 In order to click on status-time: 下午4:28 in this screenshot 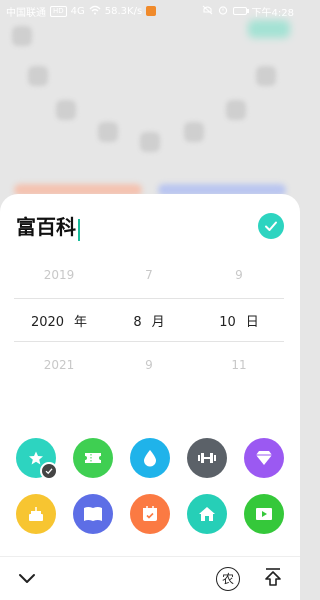, I will do `click(272, 13)`.